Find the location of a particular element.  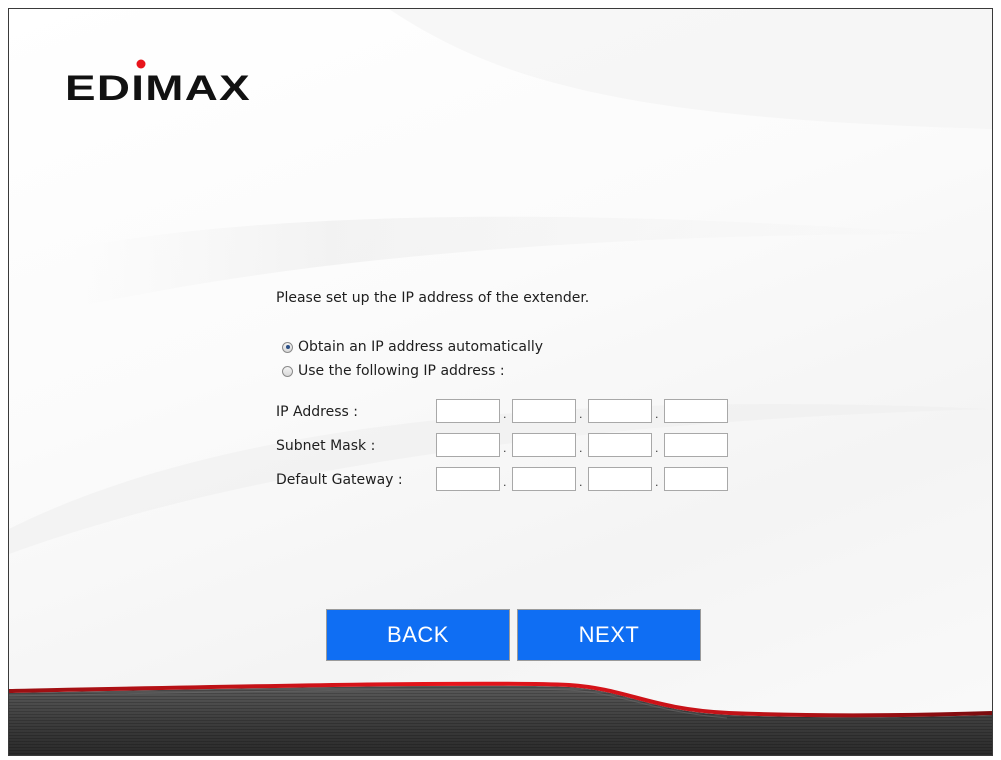

ip-address-label: IP Address : is located at coordinates (317, 412).